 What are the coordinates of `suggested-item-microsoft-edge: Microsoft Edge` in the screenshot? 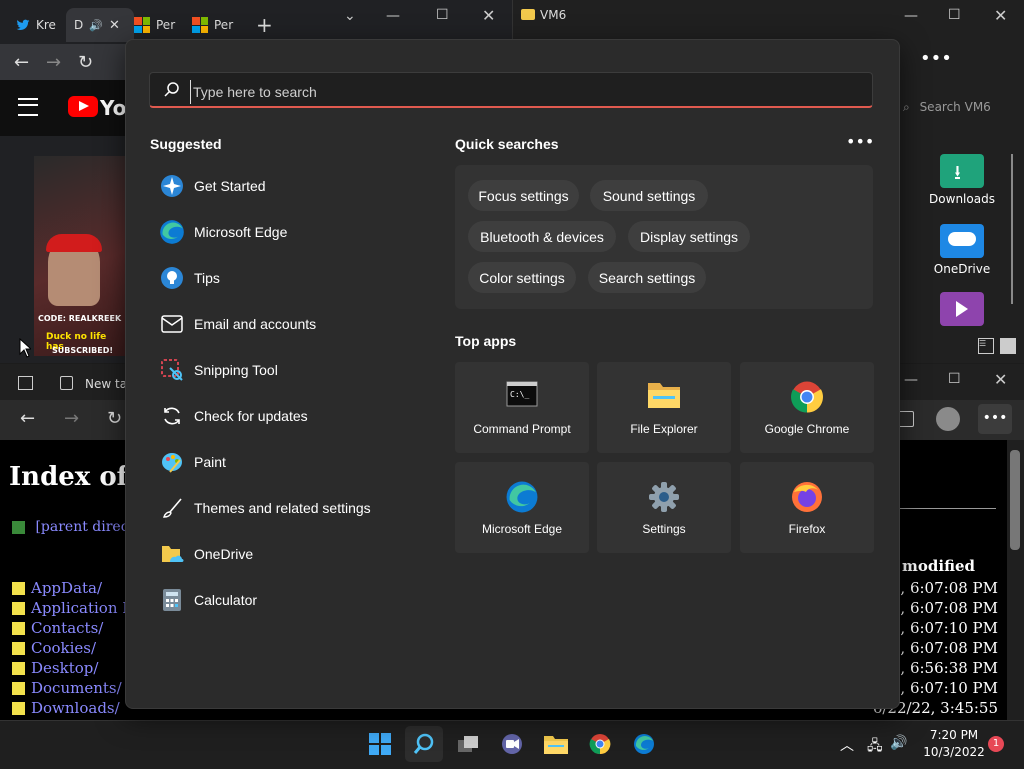 It's located at (285, 232).